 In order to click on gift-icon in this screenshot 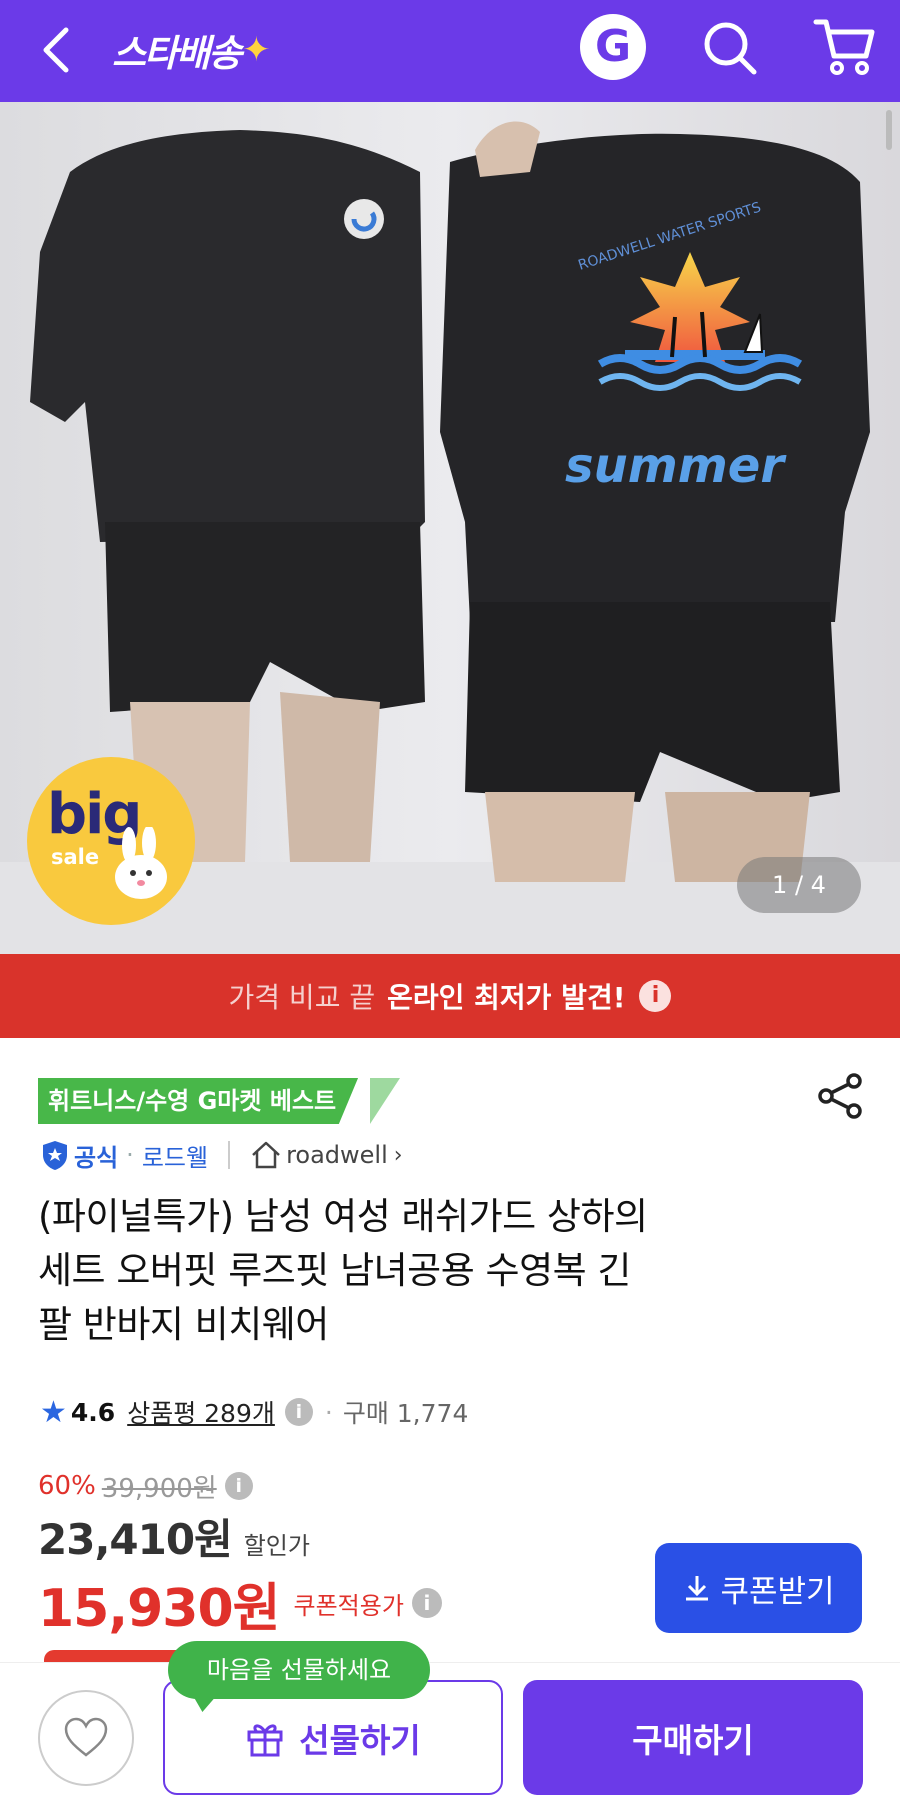, I will do `click(265, 1740)`.